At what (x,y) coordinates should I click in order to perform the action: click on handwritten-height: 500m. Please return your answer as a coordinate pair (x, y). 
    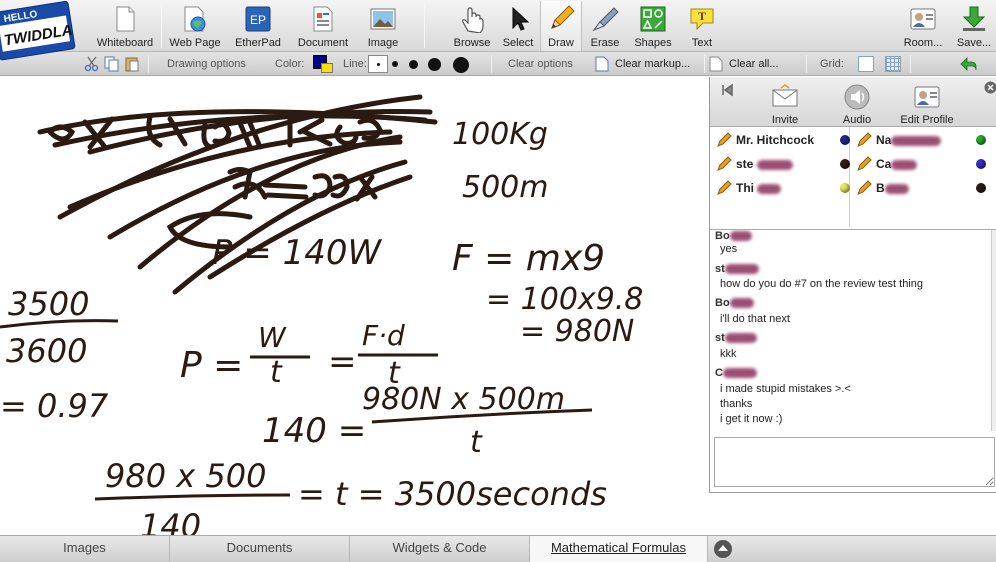
    Looking at the image, I should click on (505, 187).